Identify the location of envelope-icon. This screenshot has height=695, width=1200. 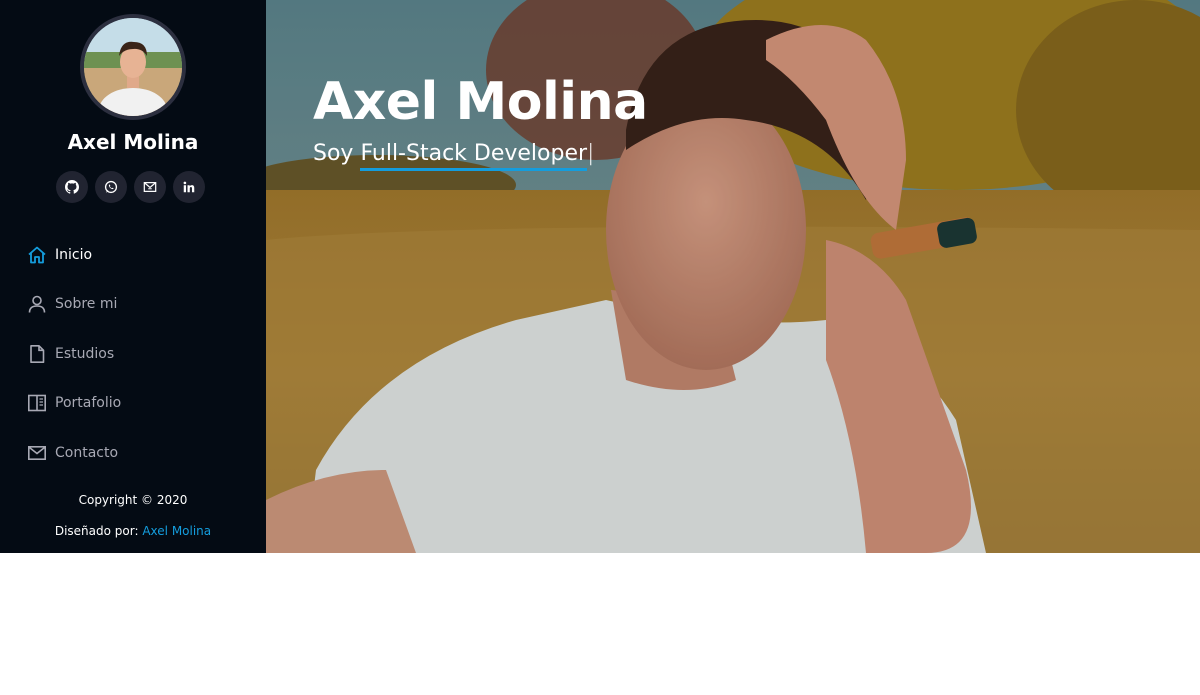
(37, 453).